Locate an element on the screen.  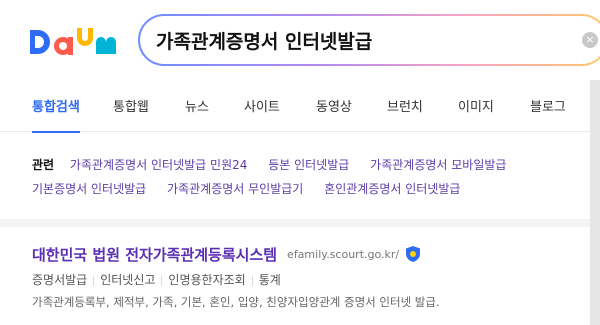
result-url: efamily.scourt.go.kr/ is located at coordinates (343, 254).